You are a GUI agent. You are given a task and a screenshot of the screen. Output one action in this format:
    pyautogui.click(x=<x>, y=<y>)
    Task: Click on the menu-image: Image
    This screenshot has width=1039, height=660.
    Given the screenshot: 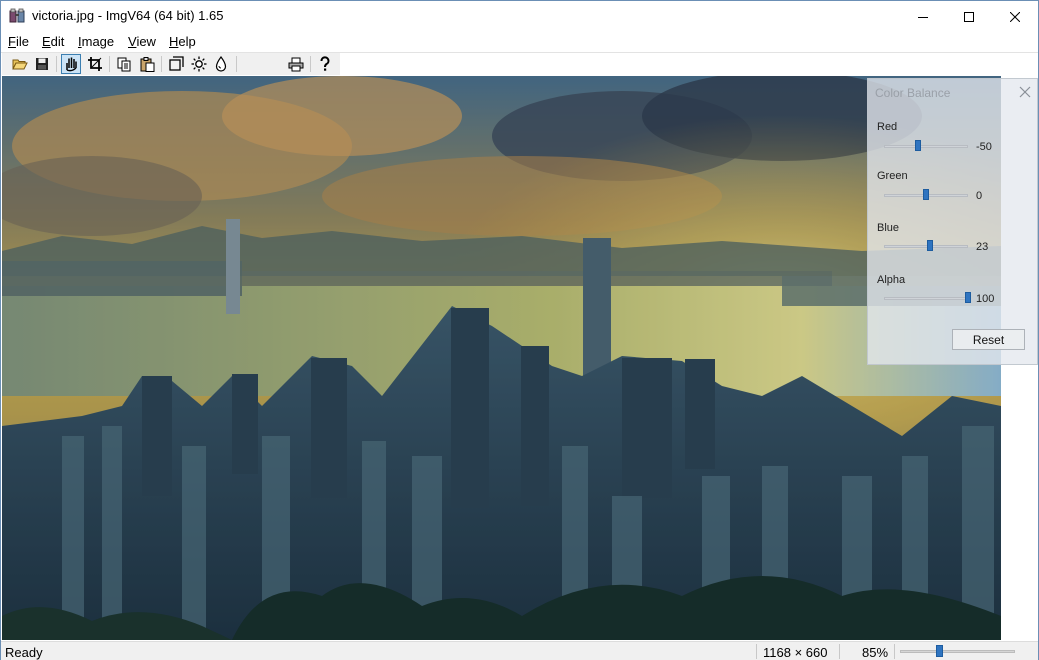 What is the action you would take?
    pyautogui.click(x=96, y=41)
    